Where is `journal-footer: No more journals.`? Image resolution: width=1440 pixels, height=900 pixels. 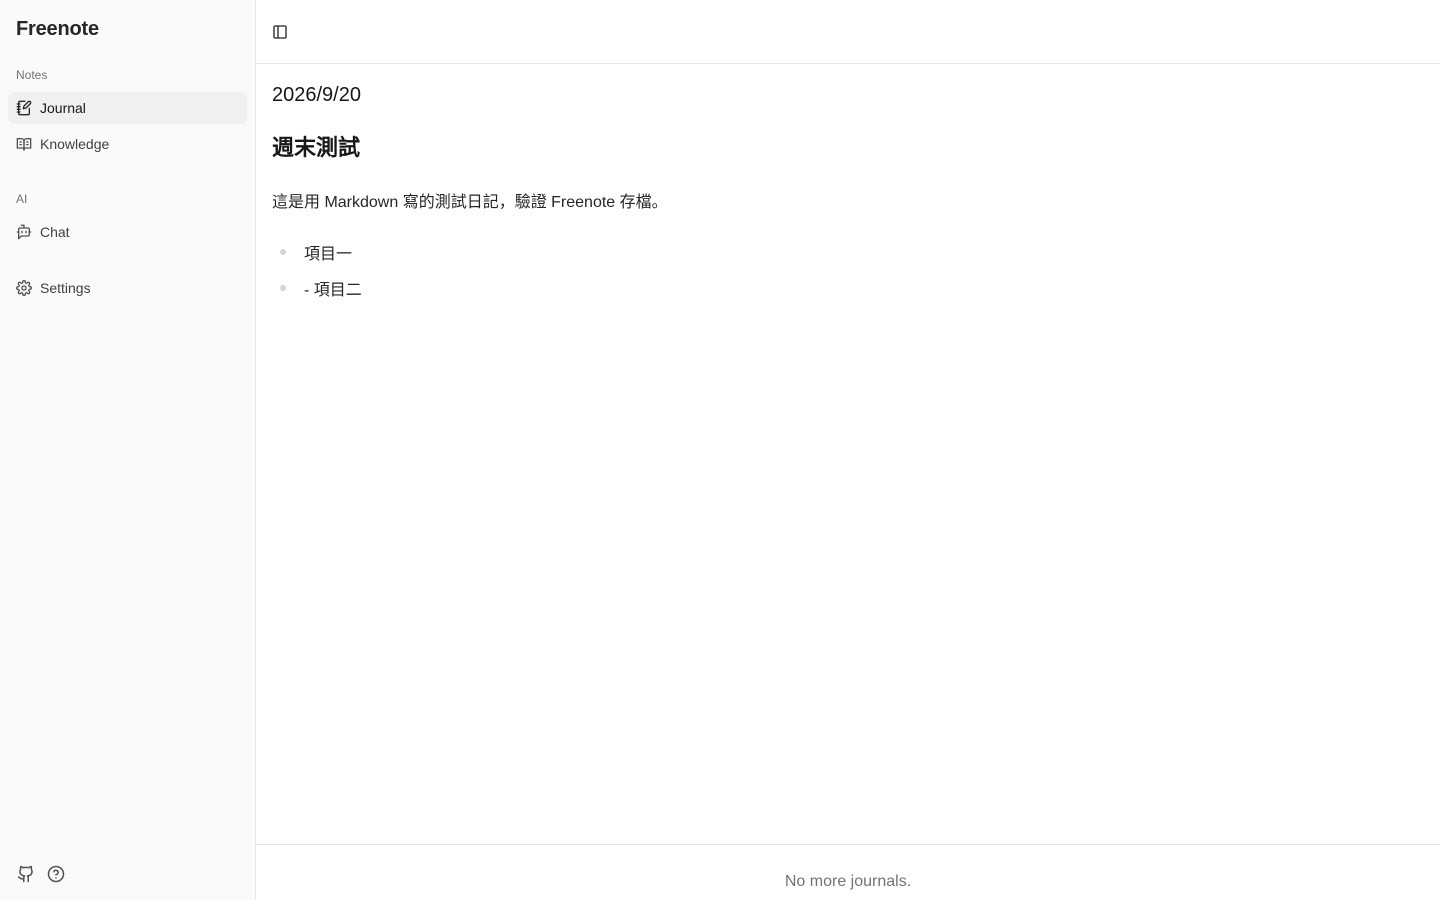 journal-footer: No more journals. is located at coordinates (848, 872).